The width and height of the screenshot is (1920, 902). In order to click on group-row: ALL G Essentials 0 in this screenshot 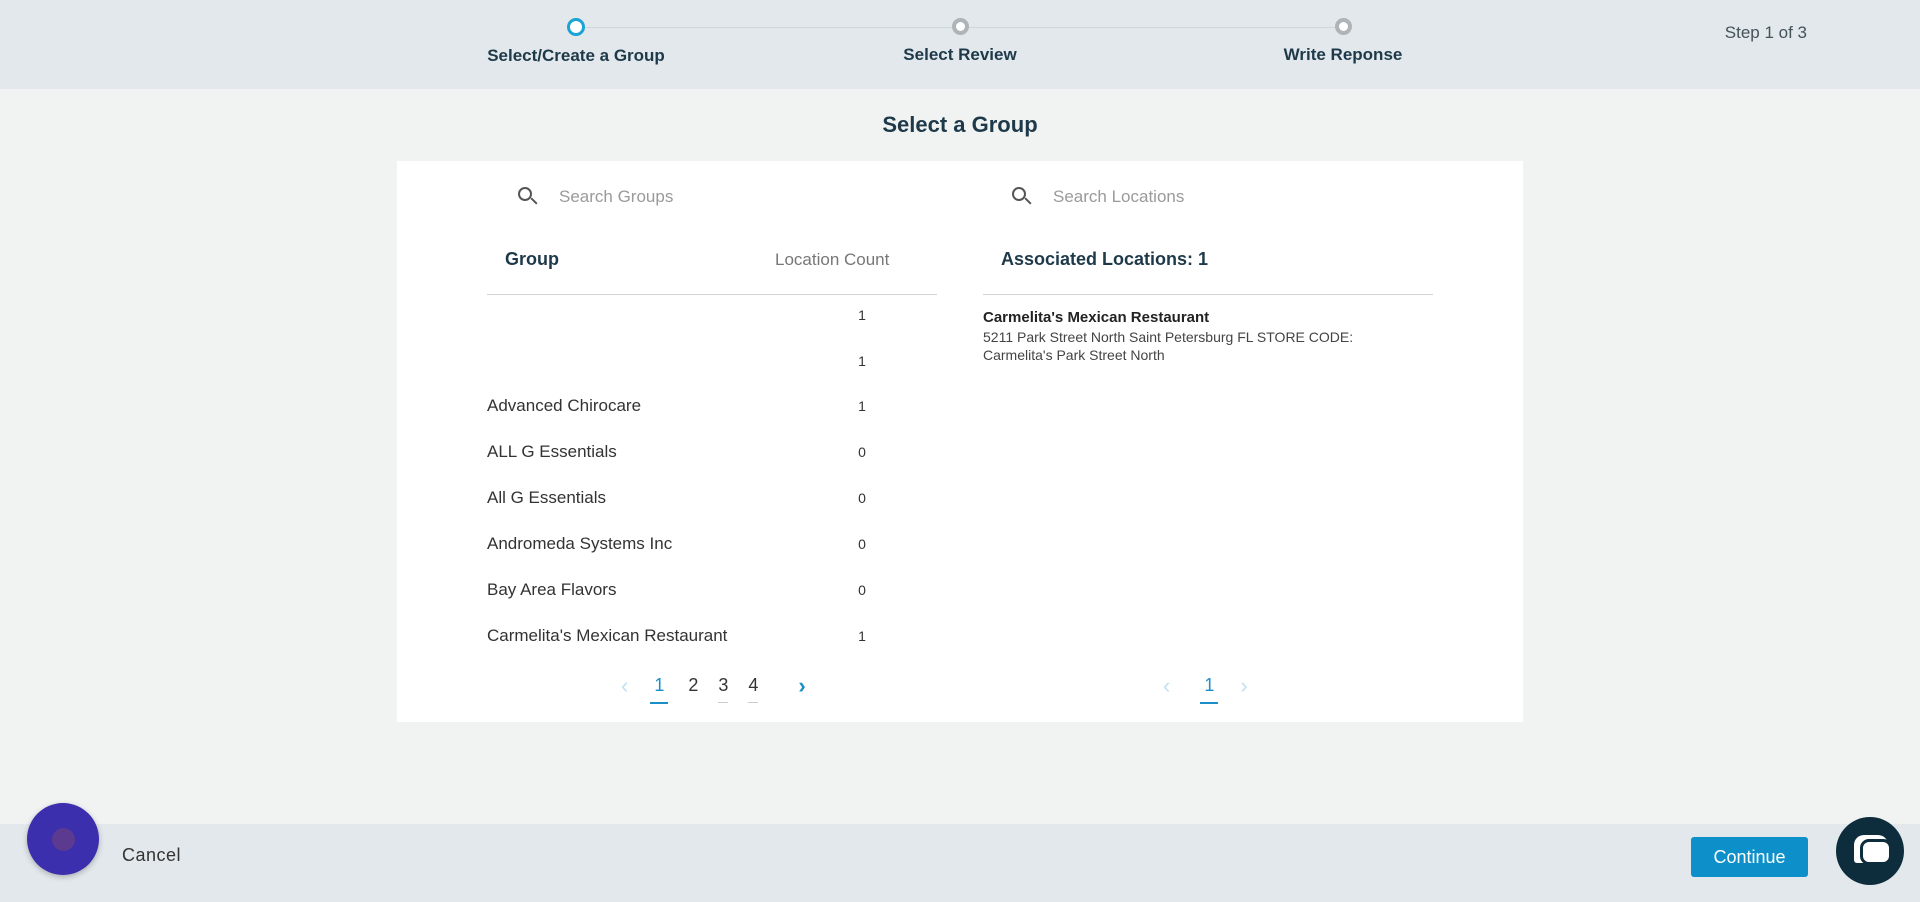, I will do `click(712, 452)`.